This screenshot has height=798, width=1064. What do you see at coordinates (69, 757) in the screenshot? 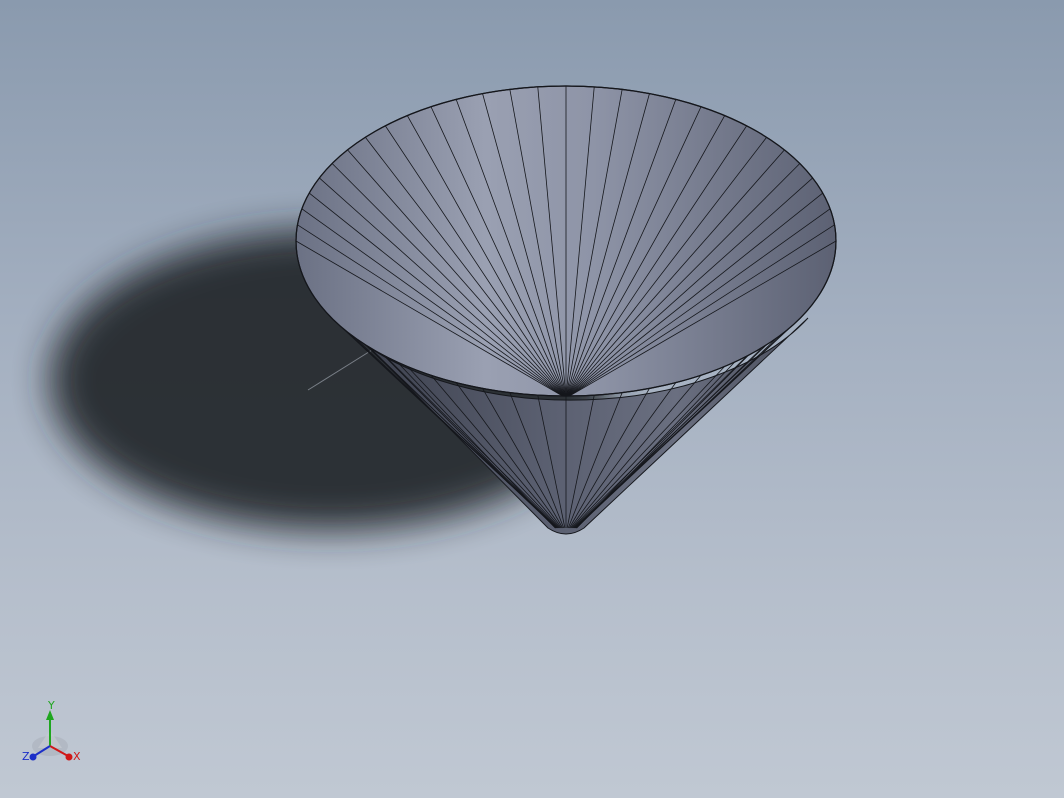
I see `x-axis-arrowhead` at bounding box center [69, 757].